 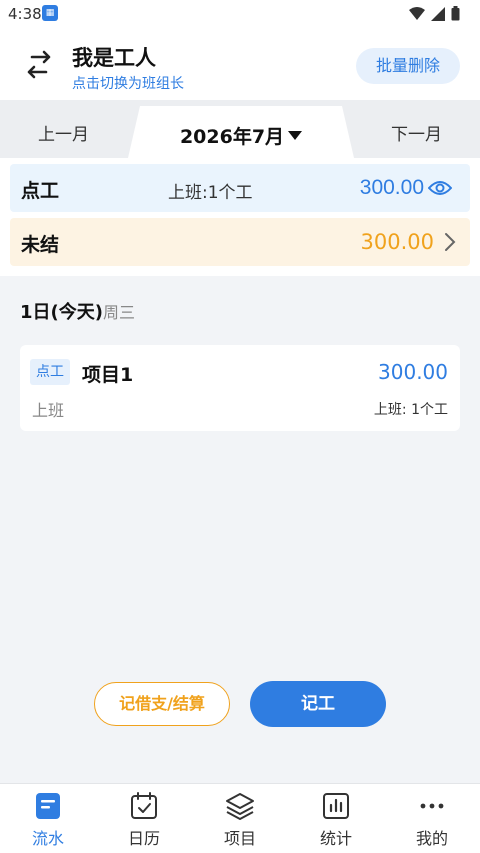 I want to click on app-notification-icon: ▦, so click(x=50, y=13).